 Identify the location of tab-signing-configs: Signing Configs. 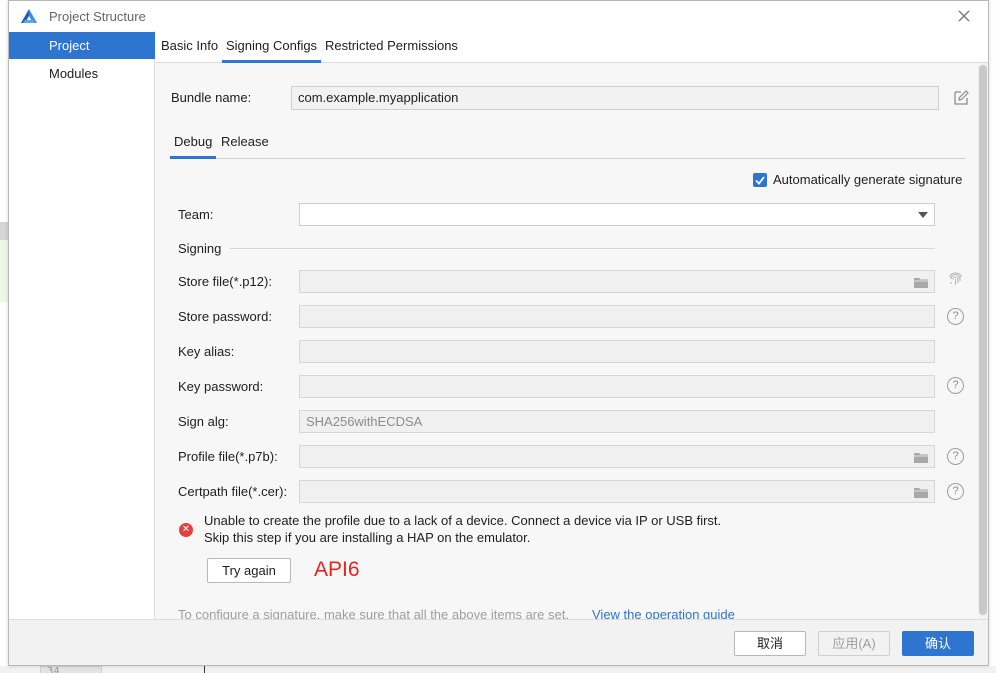
(272, 47).